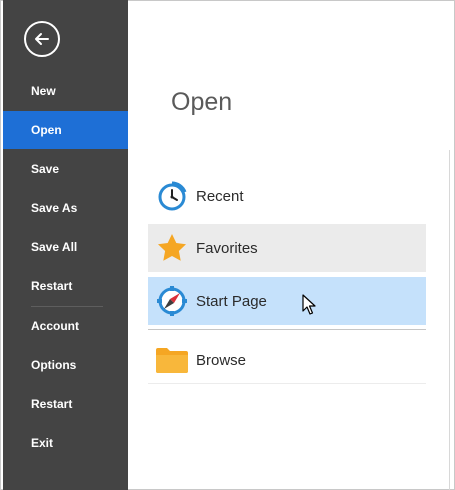  I want to click on mouse-cursor-icon, so click(309, 304).